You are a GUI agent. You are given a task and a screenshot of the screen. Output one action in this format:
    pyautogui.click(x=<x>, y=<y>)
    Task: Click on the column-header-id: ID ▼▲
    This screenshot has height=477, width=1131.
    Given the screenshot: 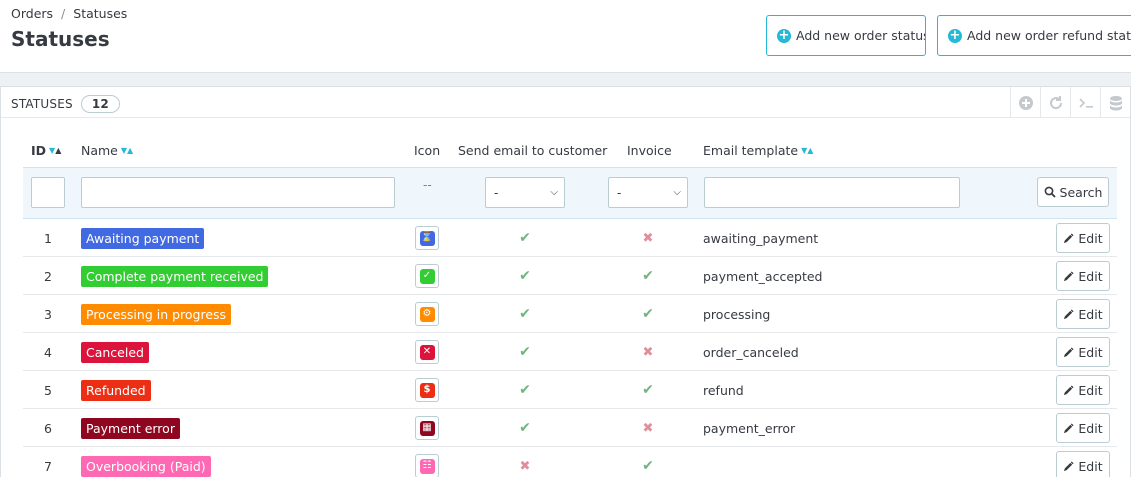 What is the action you would take?
    pyautogui.click(x=46, y=150)
    